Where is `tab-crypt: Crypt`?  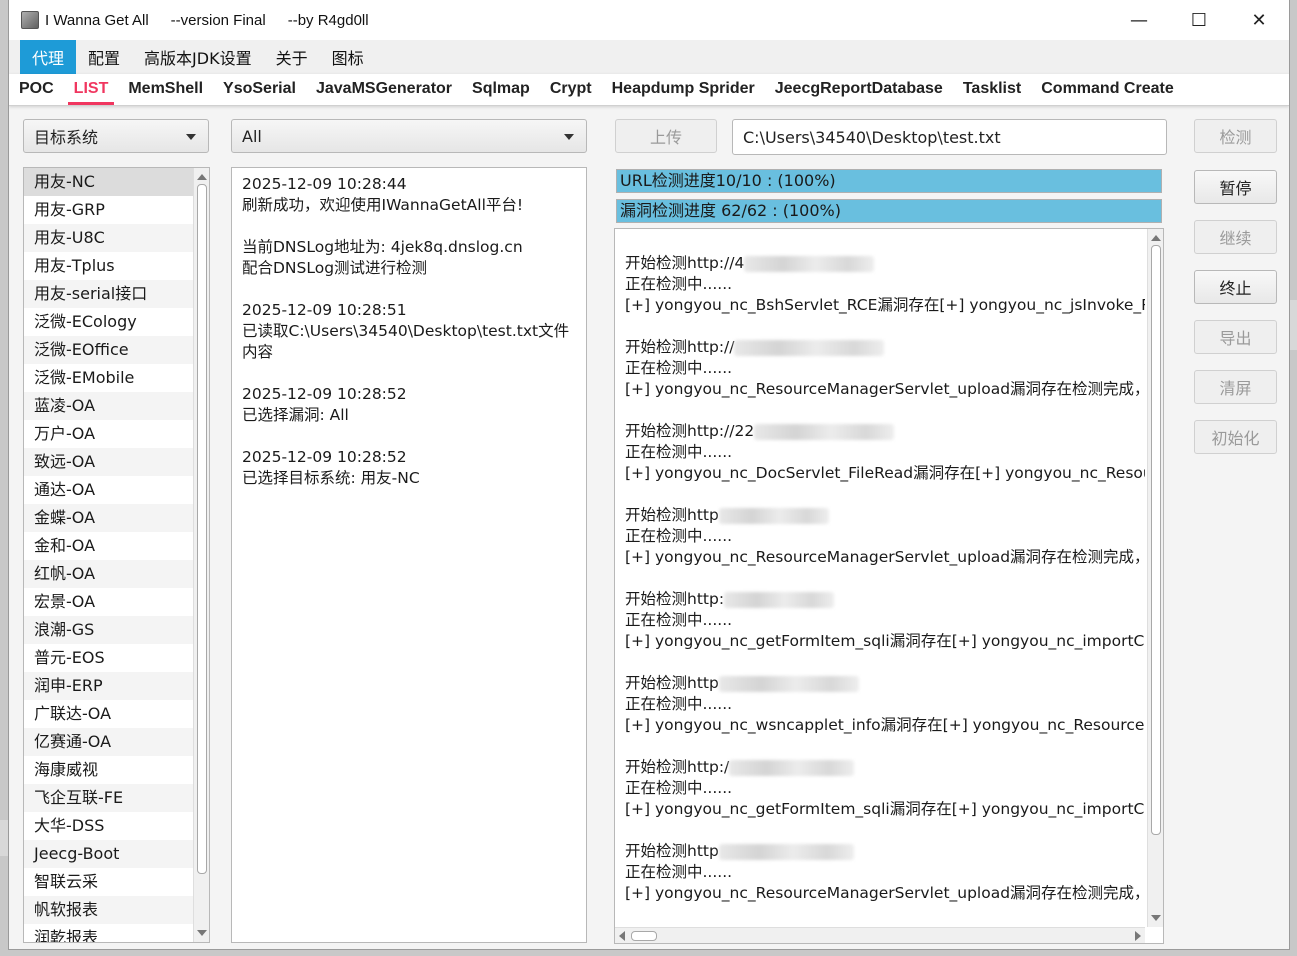
tab-crypt: Crypt is located at coordinates (571, 89).